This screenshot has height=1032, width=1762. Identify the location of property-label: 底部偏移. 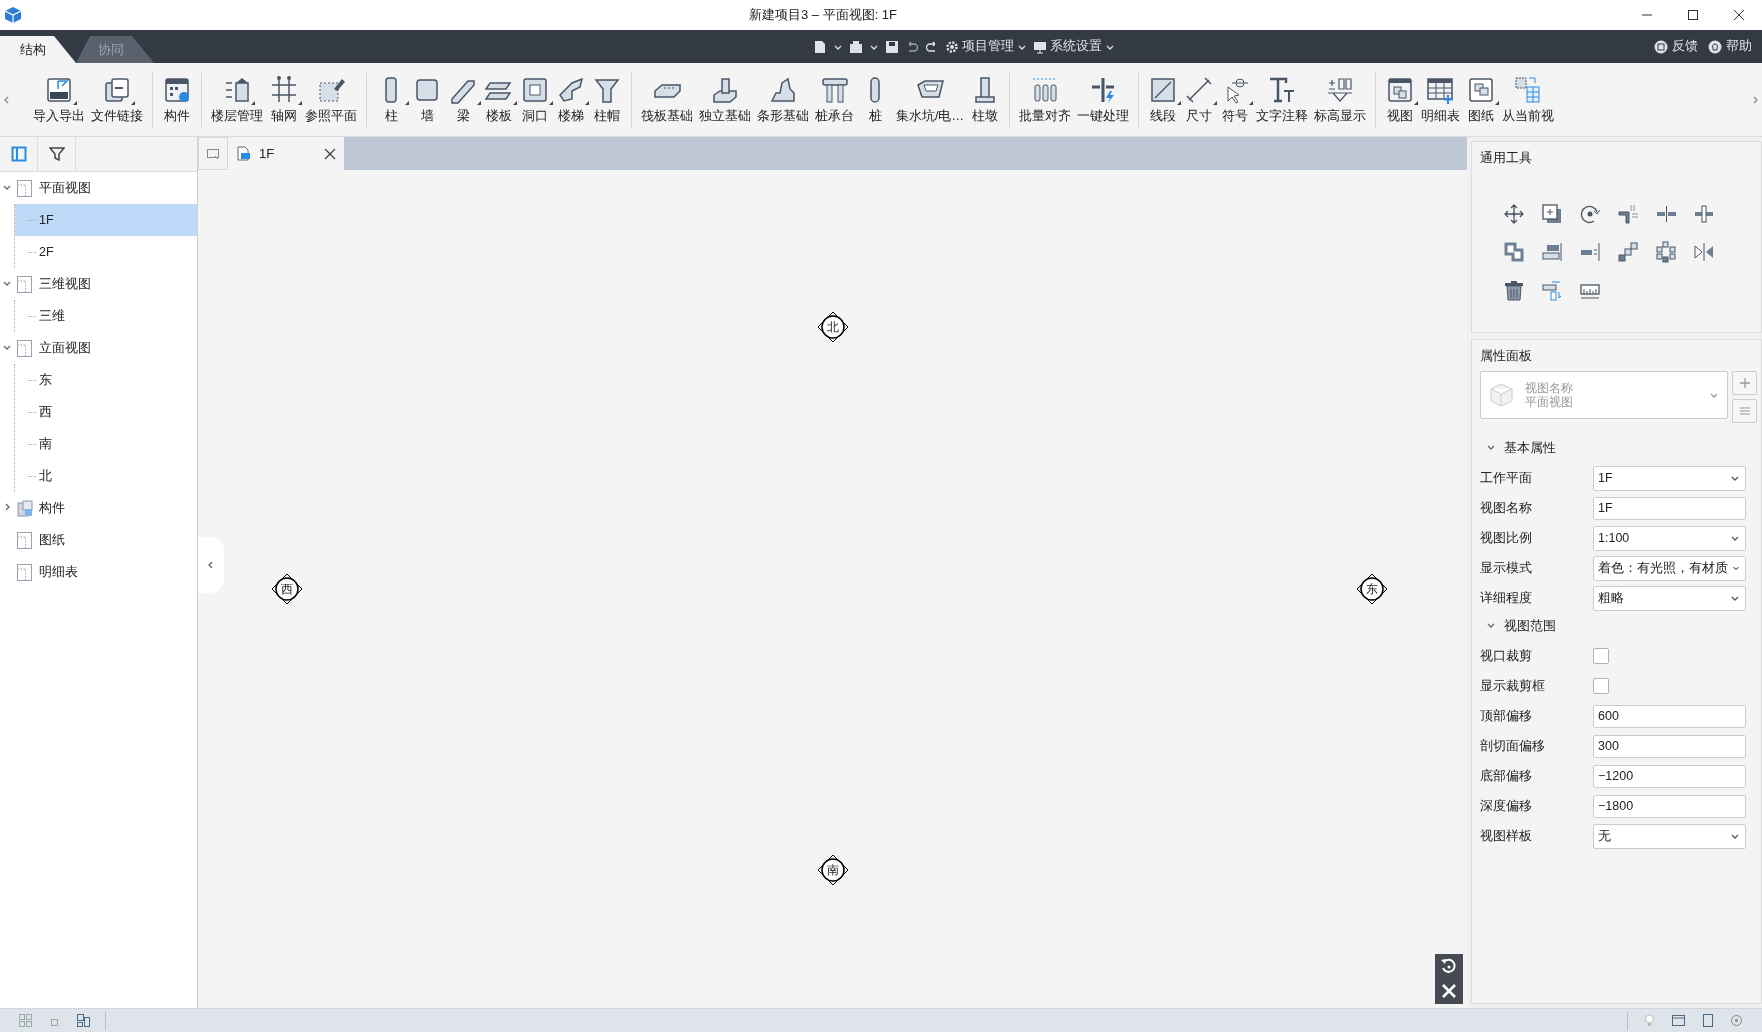
(1506, 776).